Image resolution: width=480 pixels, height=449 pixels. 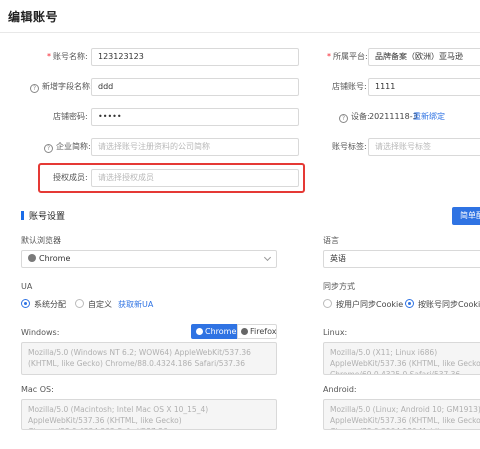 I want to click on section-marker, so click(x=22, y=215).